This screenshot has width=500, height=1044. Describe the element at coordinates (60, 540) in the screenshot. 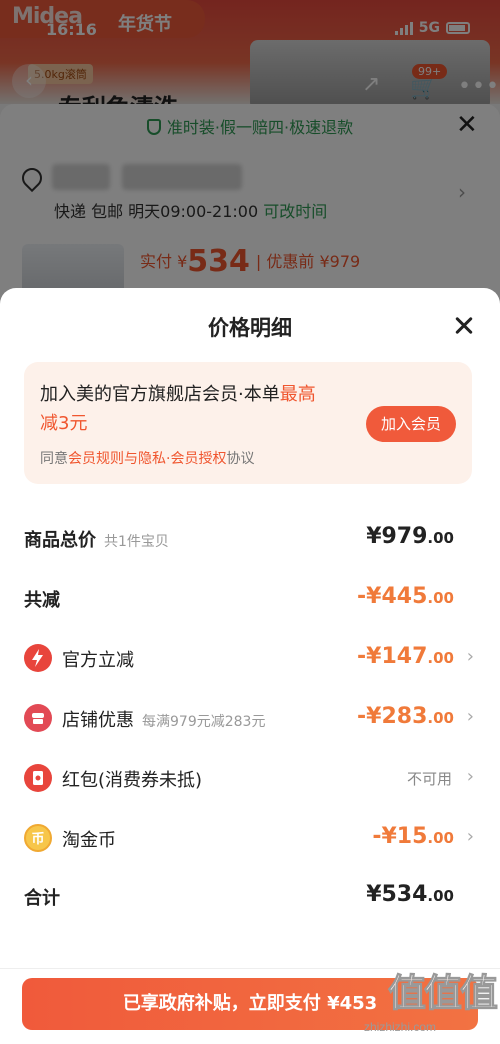

I see `total-label-text: 商品总价` at that location.